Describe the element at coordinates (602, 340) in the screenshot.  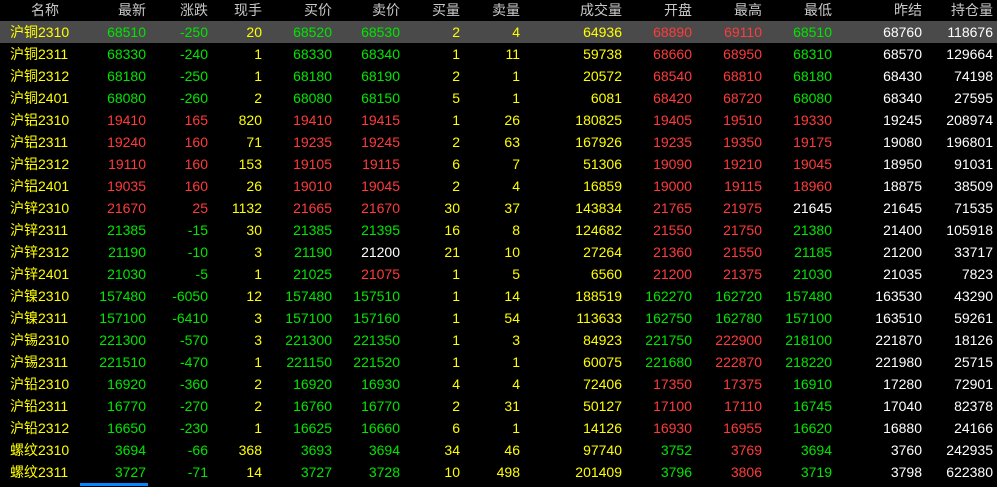
I see `cell-volume: 84923` at that location.